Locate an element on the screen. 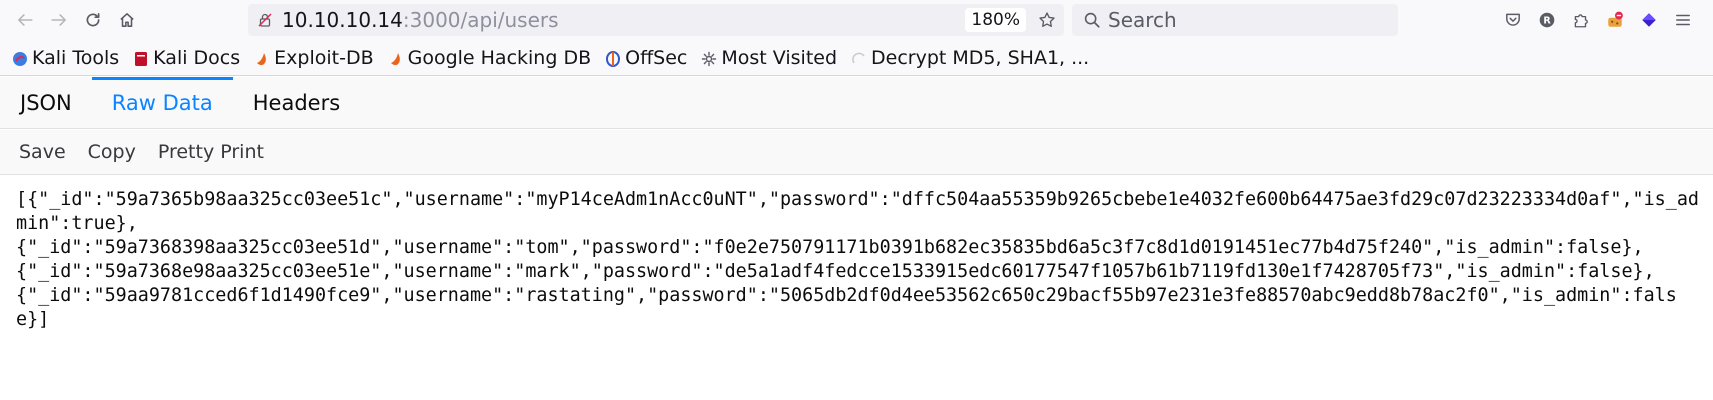  pocket-button is located at coordinates (1513, 20).